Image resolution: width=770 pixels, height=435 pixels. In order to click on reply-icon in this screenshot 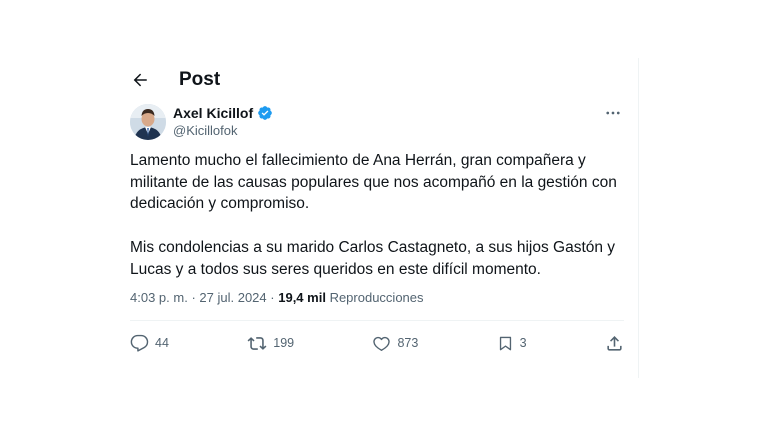, I will do `click(139, 343)`.